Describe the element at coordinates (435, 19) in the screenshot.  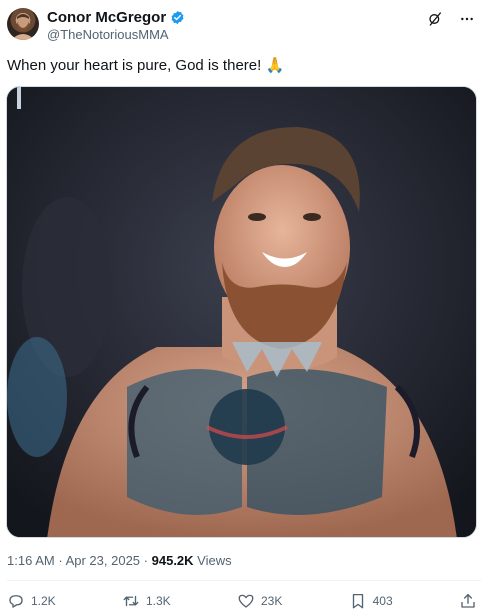
I see `grok-icon` at that location.